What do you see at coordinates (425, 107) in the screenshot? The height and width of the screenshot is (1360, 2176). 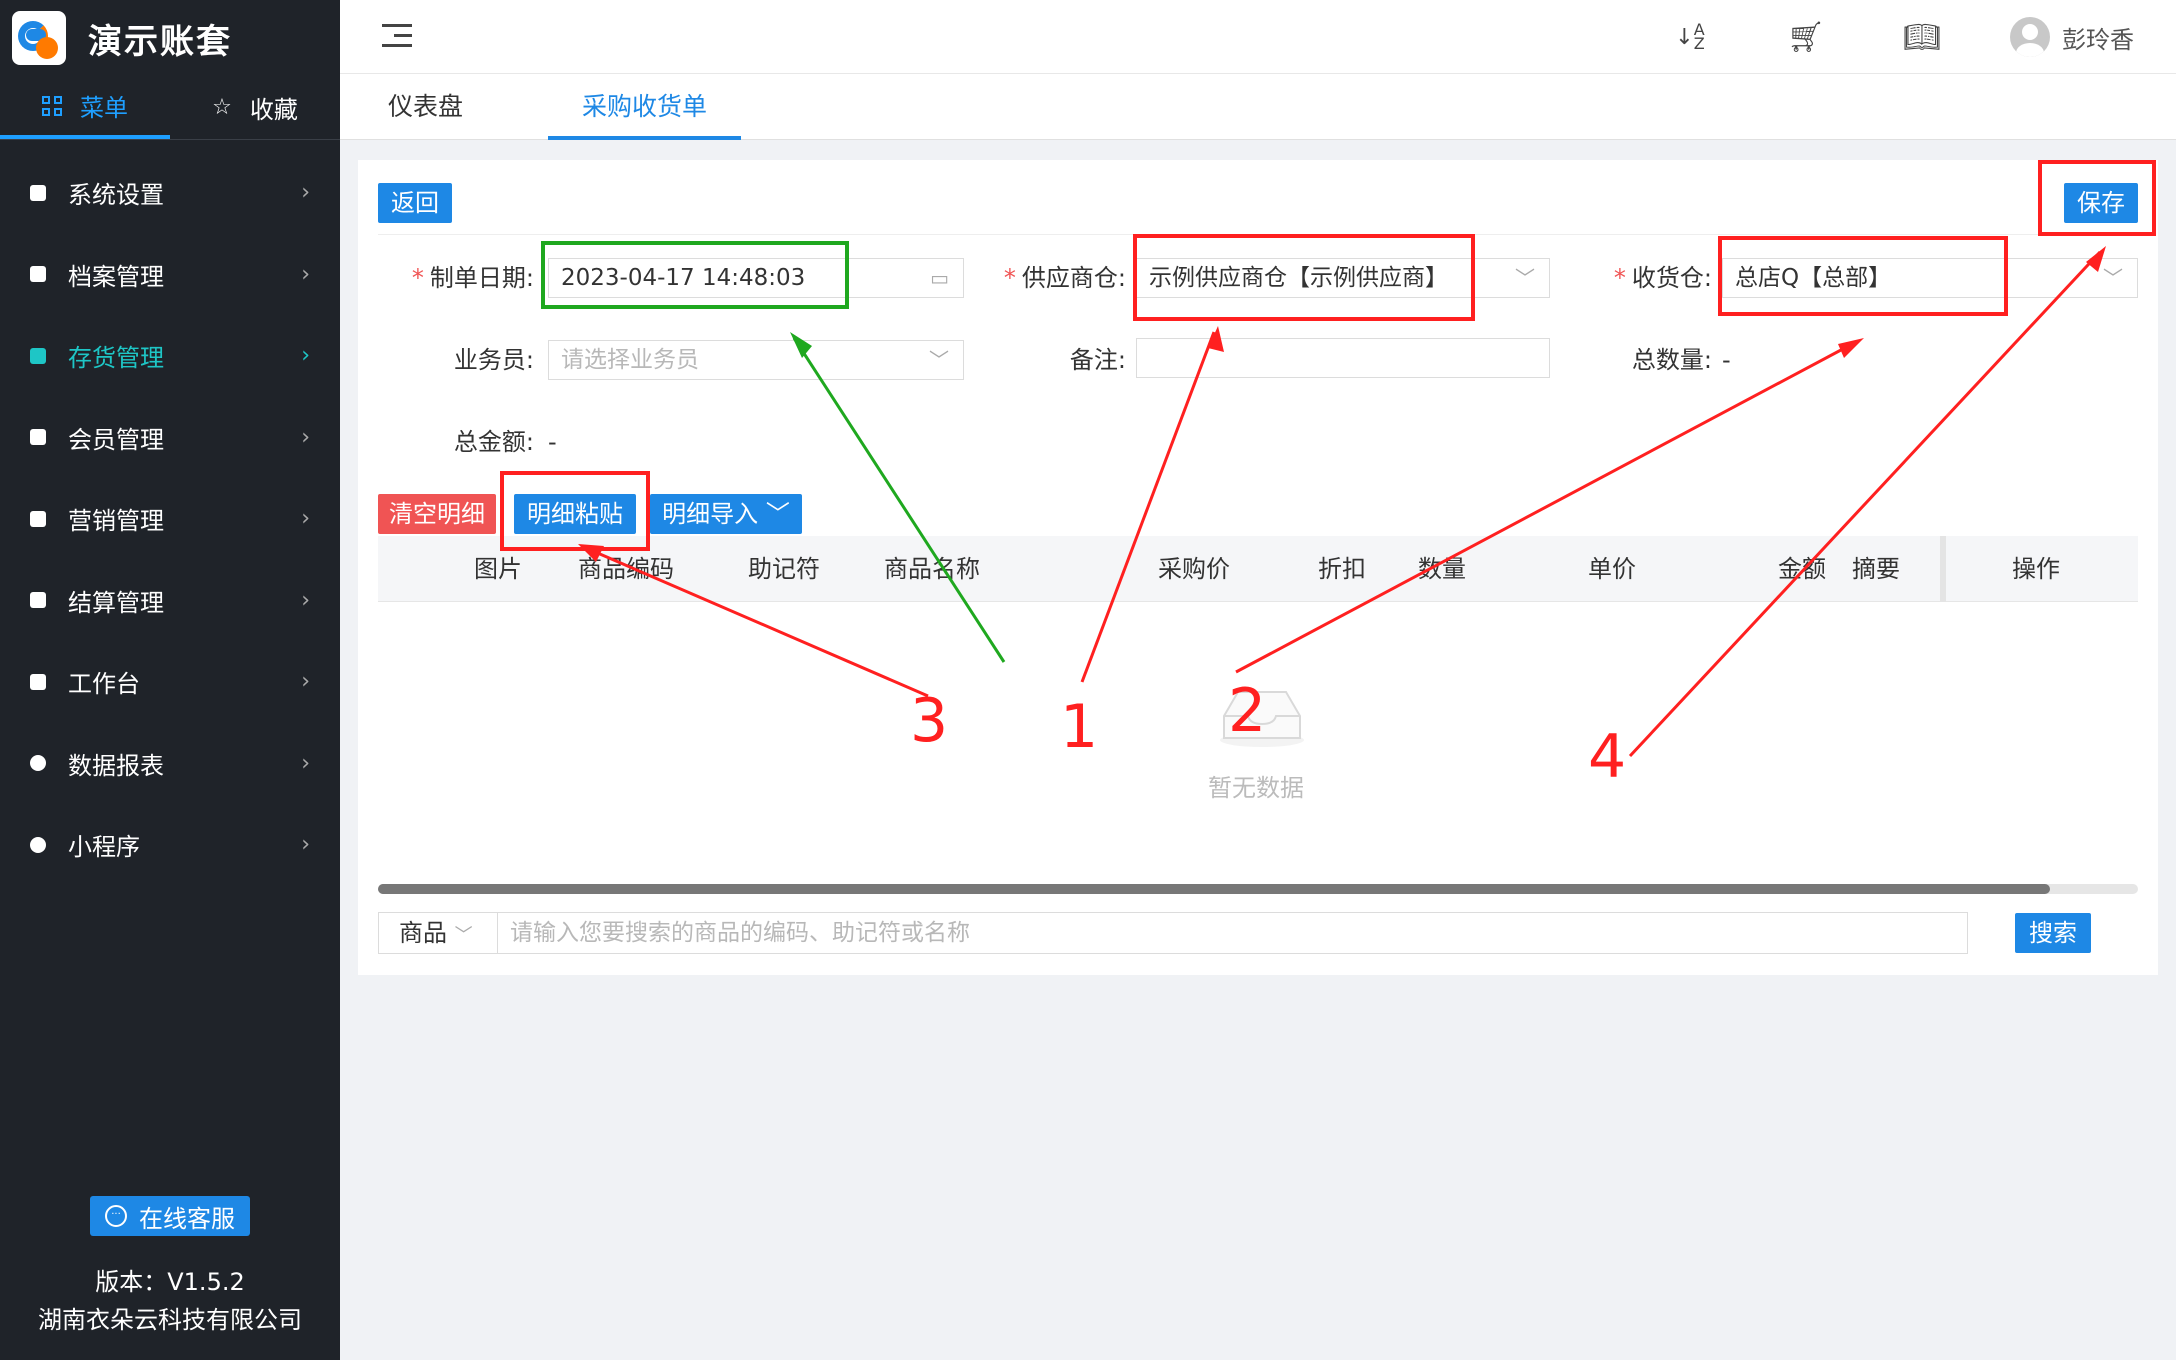 I see `tab-dashboard: 仪表盘` at bounding box center [425, 107].